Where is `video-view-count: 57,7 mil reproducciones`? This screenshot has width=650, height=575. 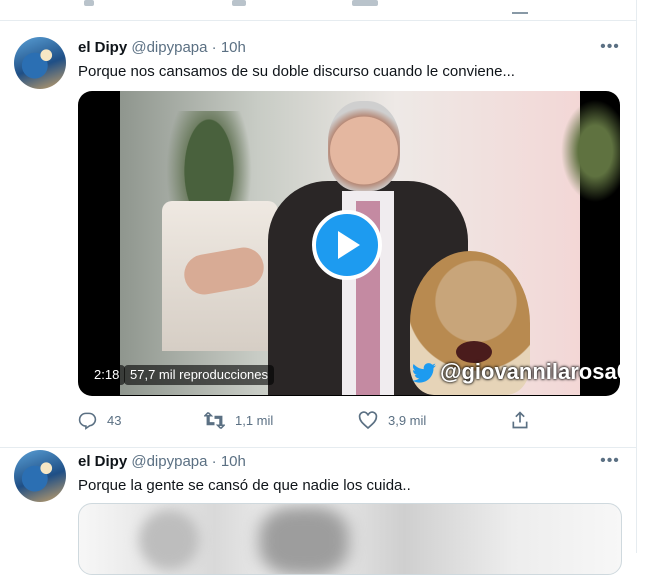
video-view-count: 57,7 mil reproducciones is located at coordinates (199, 375).